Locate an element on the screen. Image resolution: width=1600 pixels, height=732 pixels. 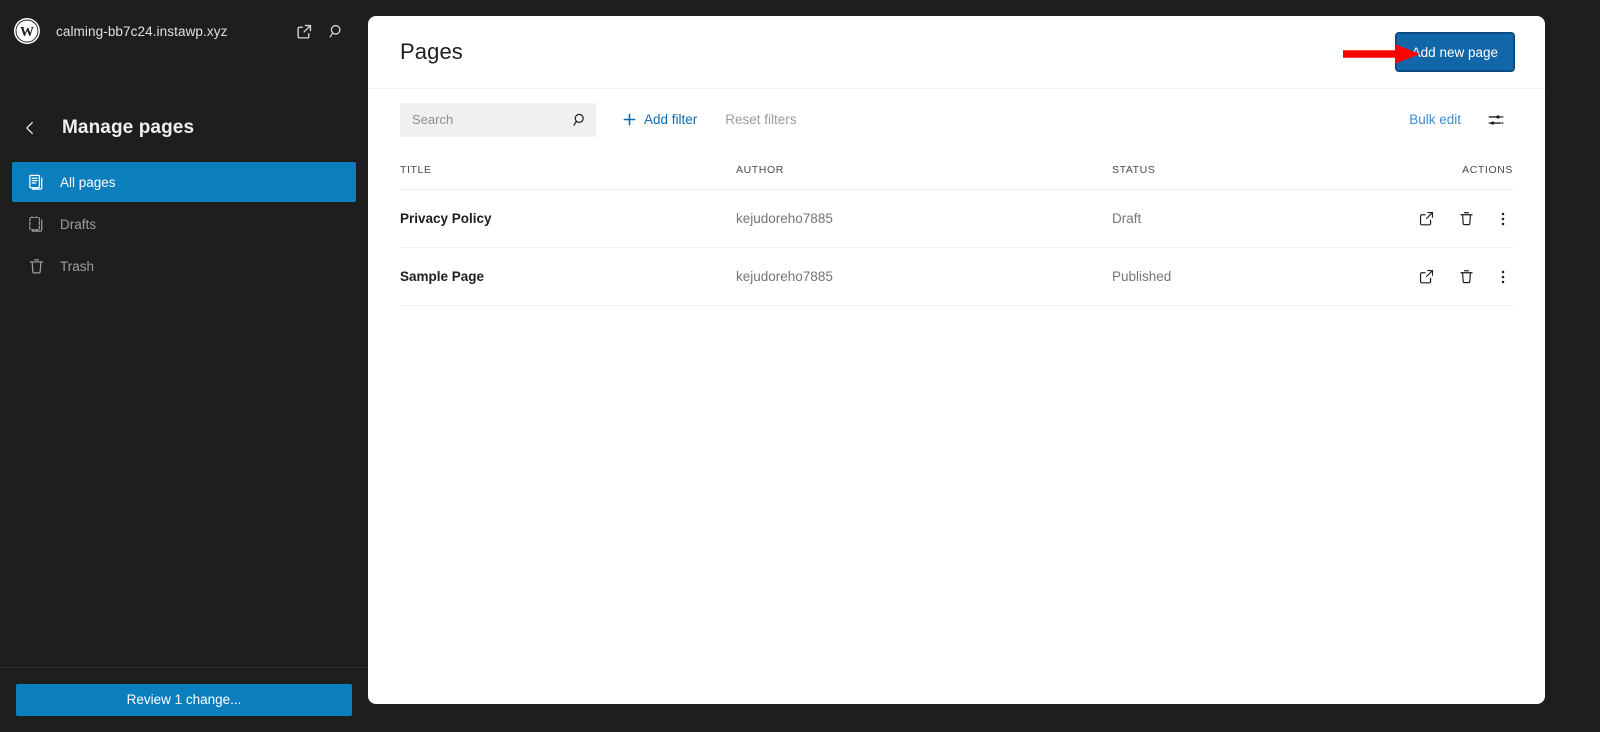
page-title: Pages is located at coordinates (431, 51).